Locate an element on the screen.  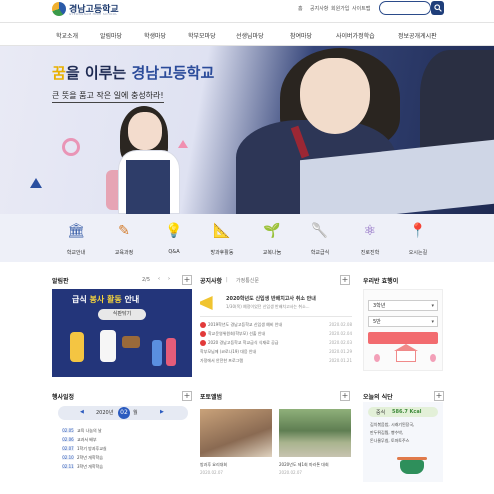
cooking-pot-icon is located at coordinates (412, 467).